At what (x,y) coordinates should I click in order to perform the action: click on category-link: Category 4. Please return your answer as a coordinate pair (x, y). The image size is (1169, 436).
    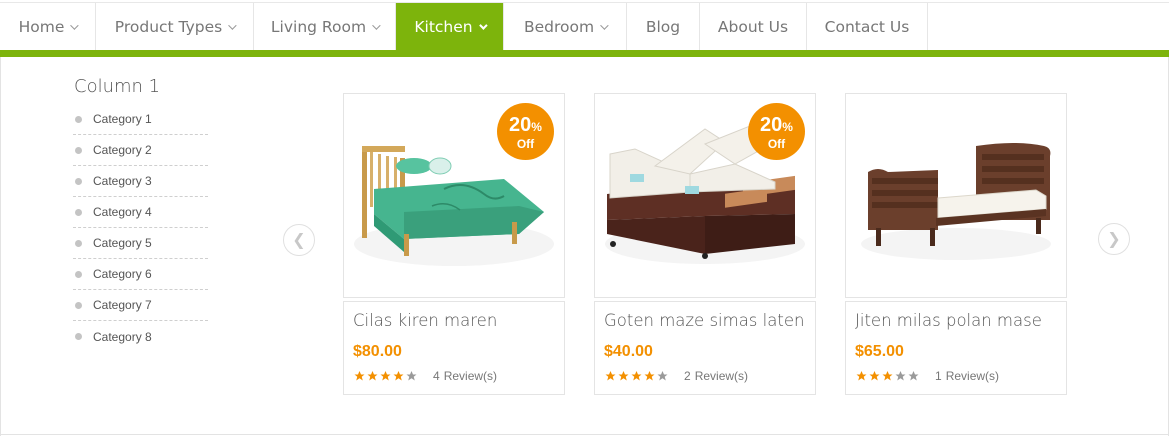
    Looking at the image, I should click on (140, 212).